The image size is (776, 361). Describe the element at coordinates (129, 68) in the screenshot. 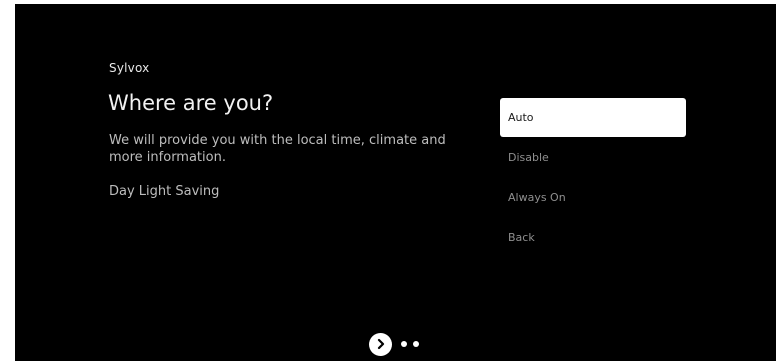

I see `brand-logo: Sylvox` at that location.